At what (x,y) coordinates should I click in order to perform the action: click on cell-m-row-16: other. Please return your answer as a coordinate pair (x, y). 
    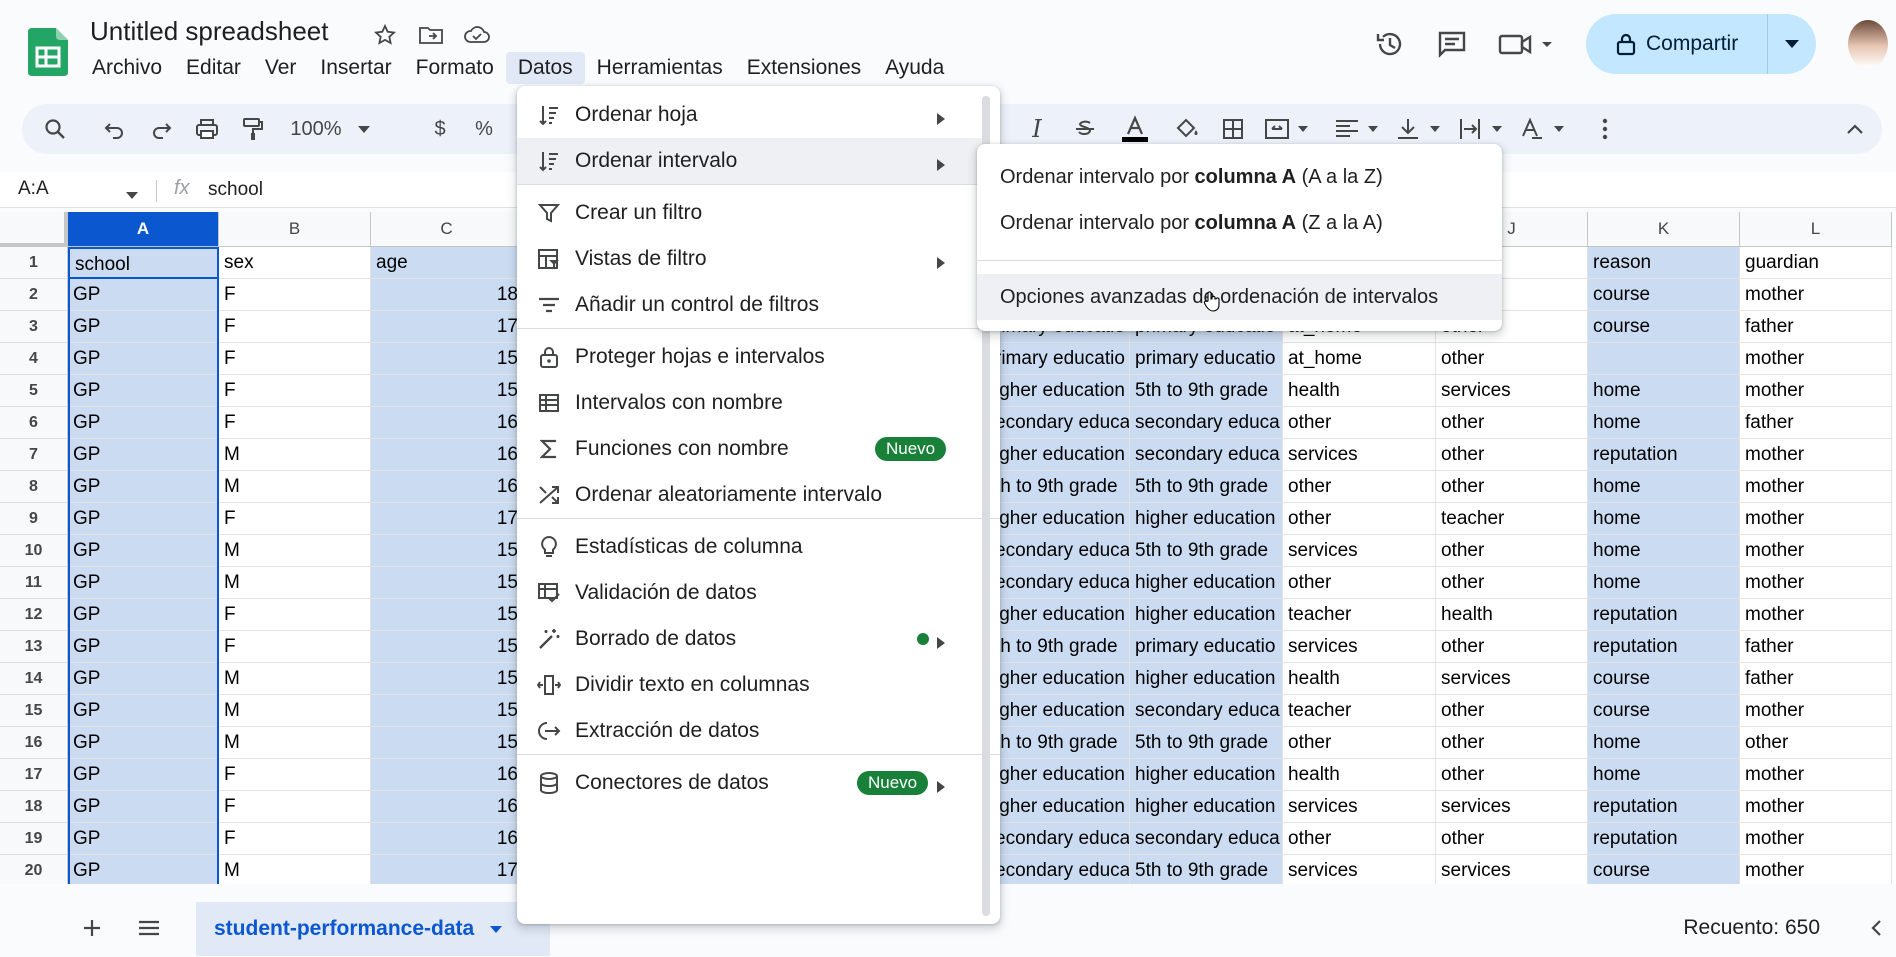
    Looking at the image, I should click on (1816, 743).